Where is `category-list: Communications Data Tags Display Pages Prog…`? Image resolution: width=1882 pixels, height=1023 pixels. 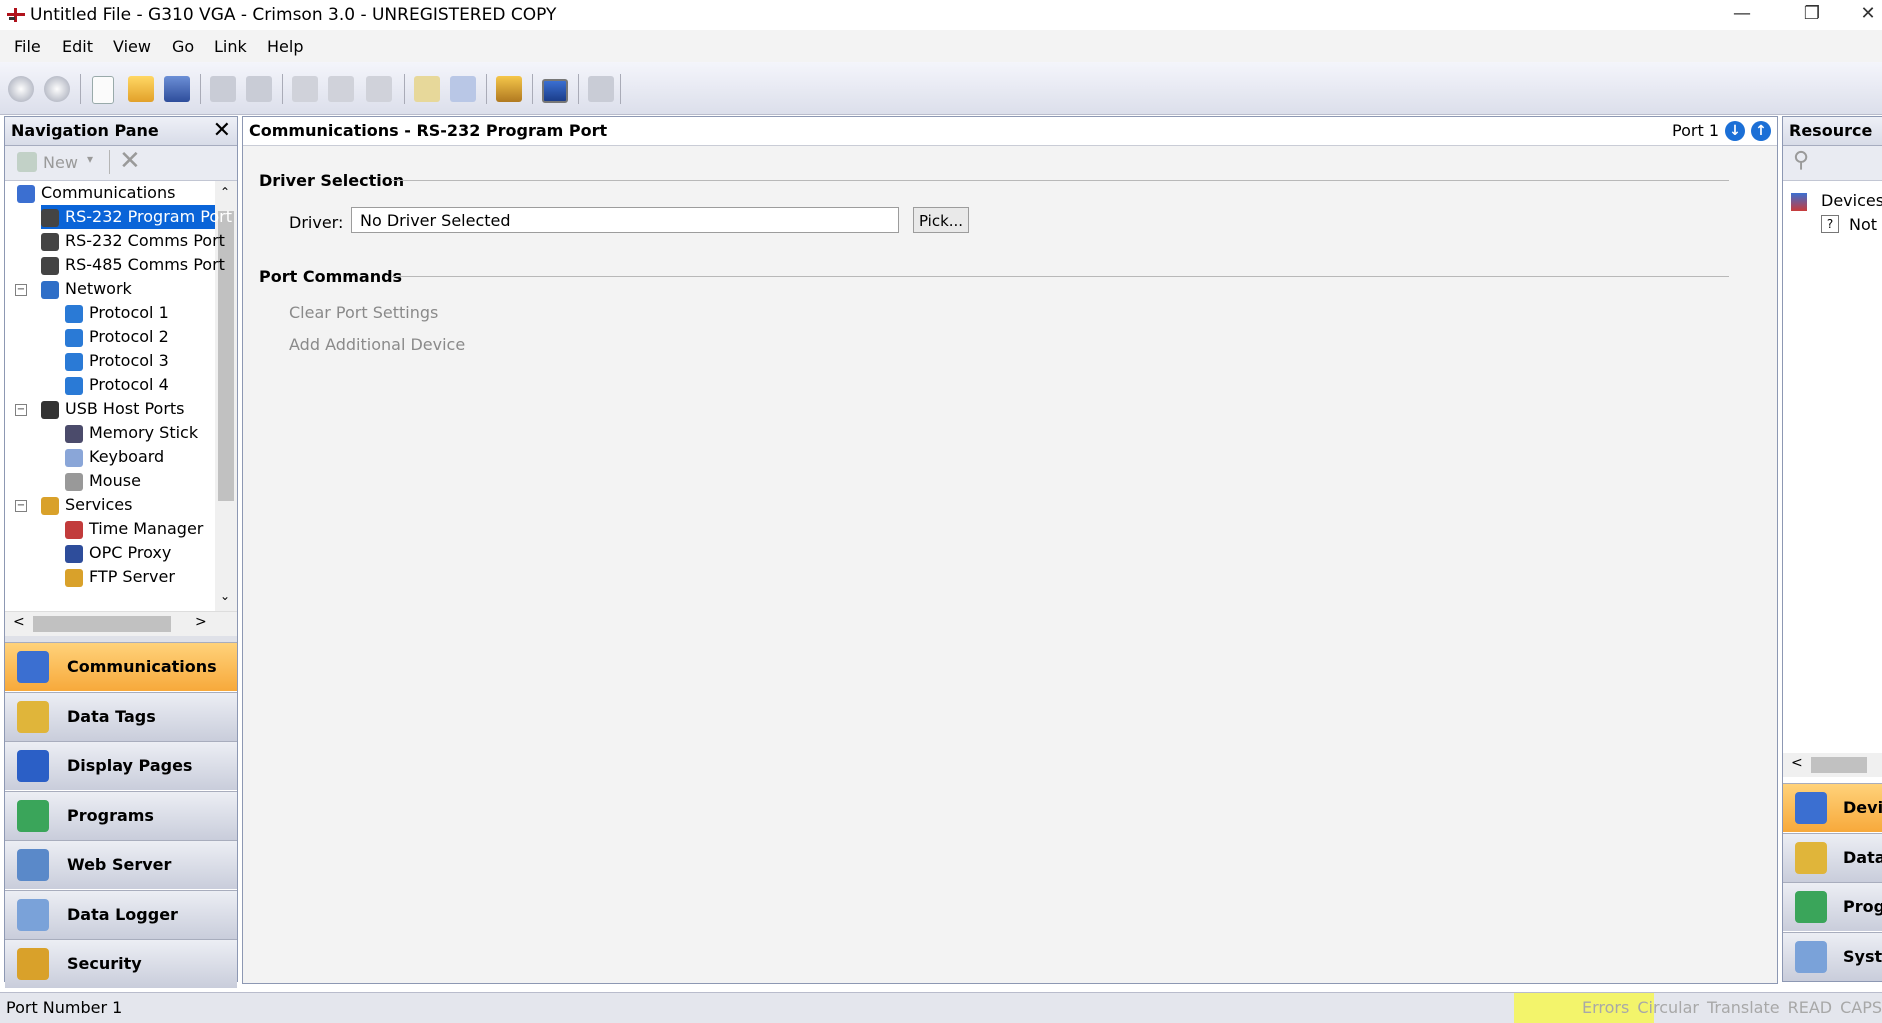
category-list: Communications Data Tags Display Pages Prog… is located at coordinates (121, 815).